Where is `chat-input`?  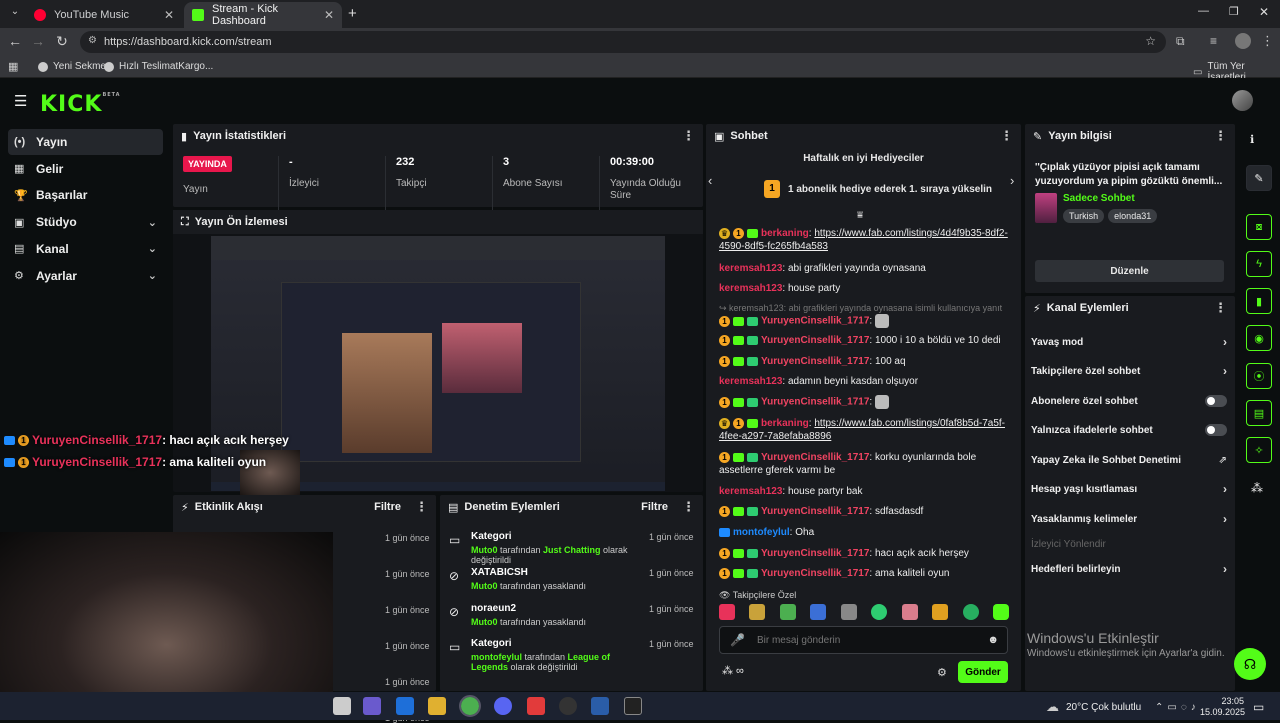
chat-input is located at coordinates (866, 640).